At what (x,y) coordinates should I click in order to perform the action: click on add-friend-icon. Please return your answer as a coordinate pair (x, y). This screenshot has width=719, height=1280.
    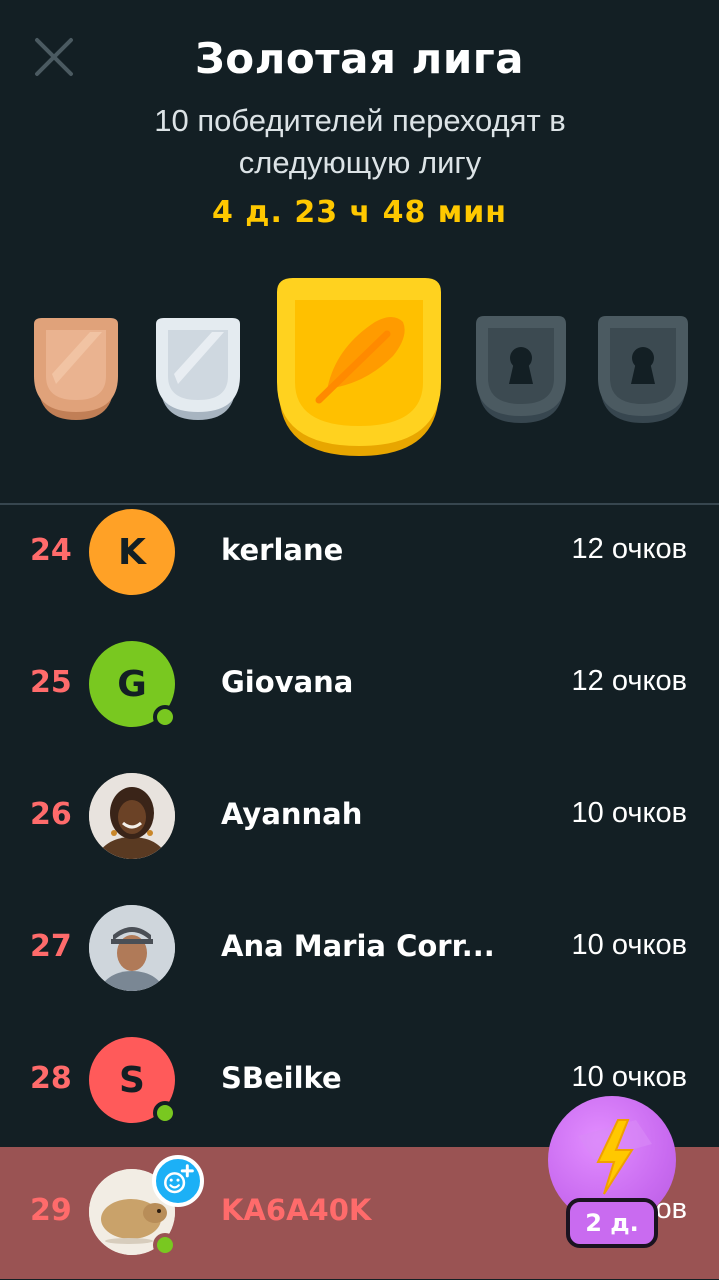
    Looking at the image, I should click on (178, 1181).